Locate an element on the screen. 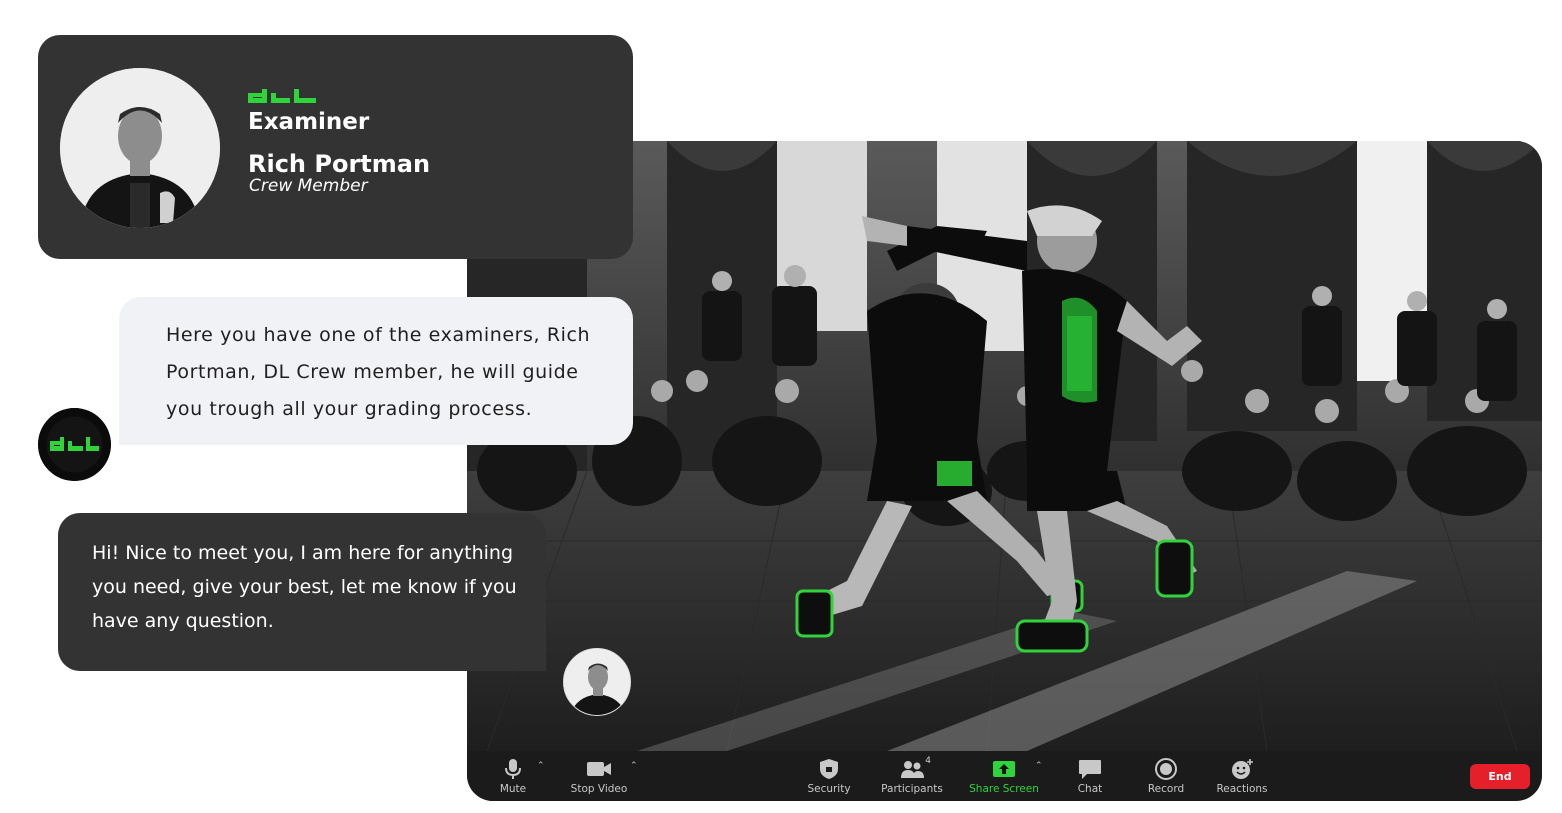  end-meeting-button: End is located at coordinates (1500, 776).